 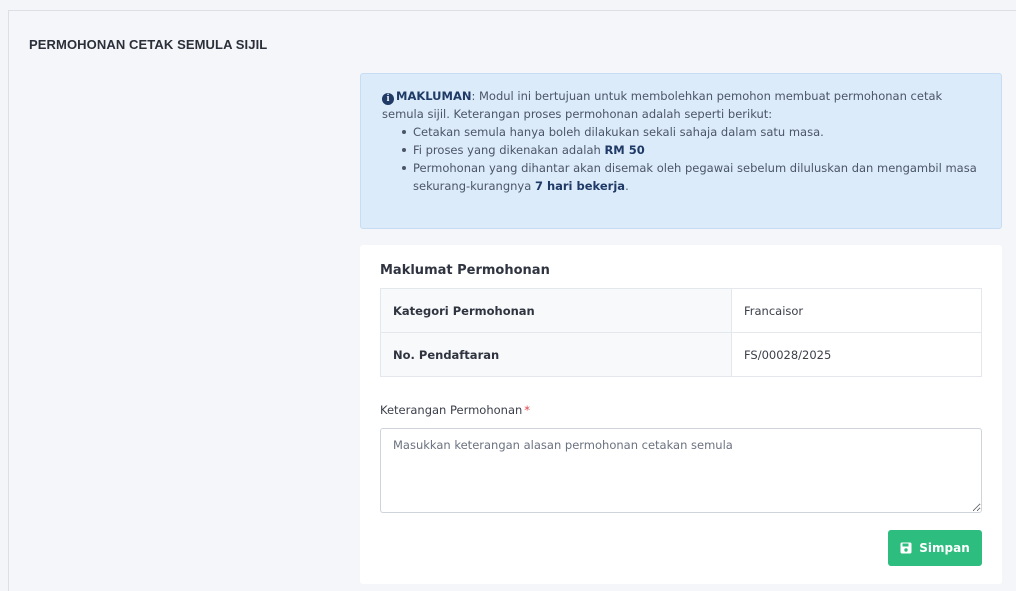 What do you see at coordinates (451, 410) in the screenshot?
I see `remark-label-text: Keterangan Permohonan` at bounding box center [451, 410].